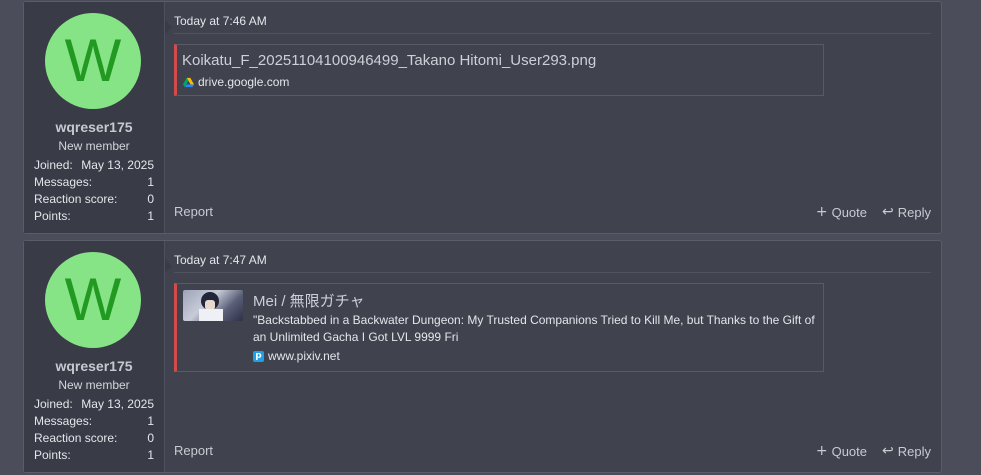 Image resolution: width=981 pixels, height=475 pixels. What do you see at coordinates (220, 21) in the screenshot?
I see `post-date-link: Today at 7:46 AM` at bounding box center [220, 21].